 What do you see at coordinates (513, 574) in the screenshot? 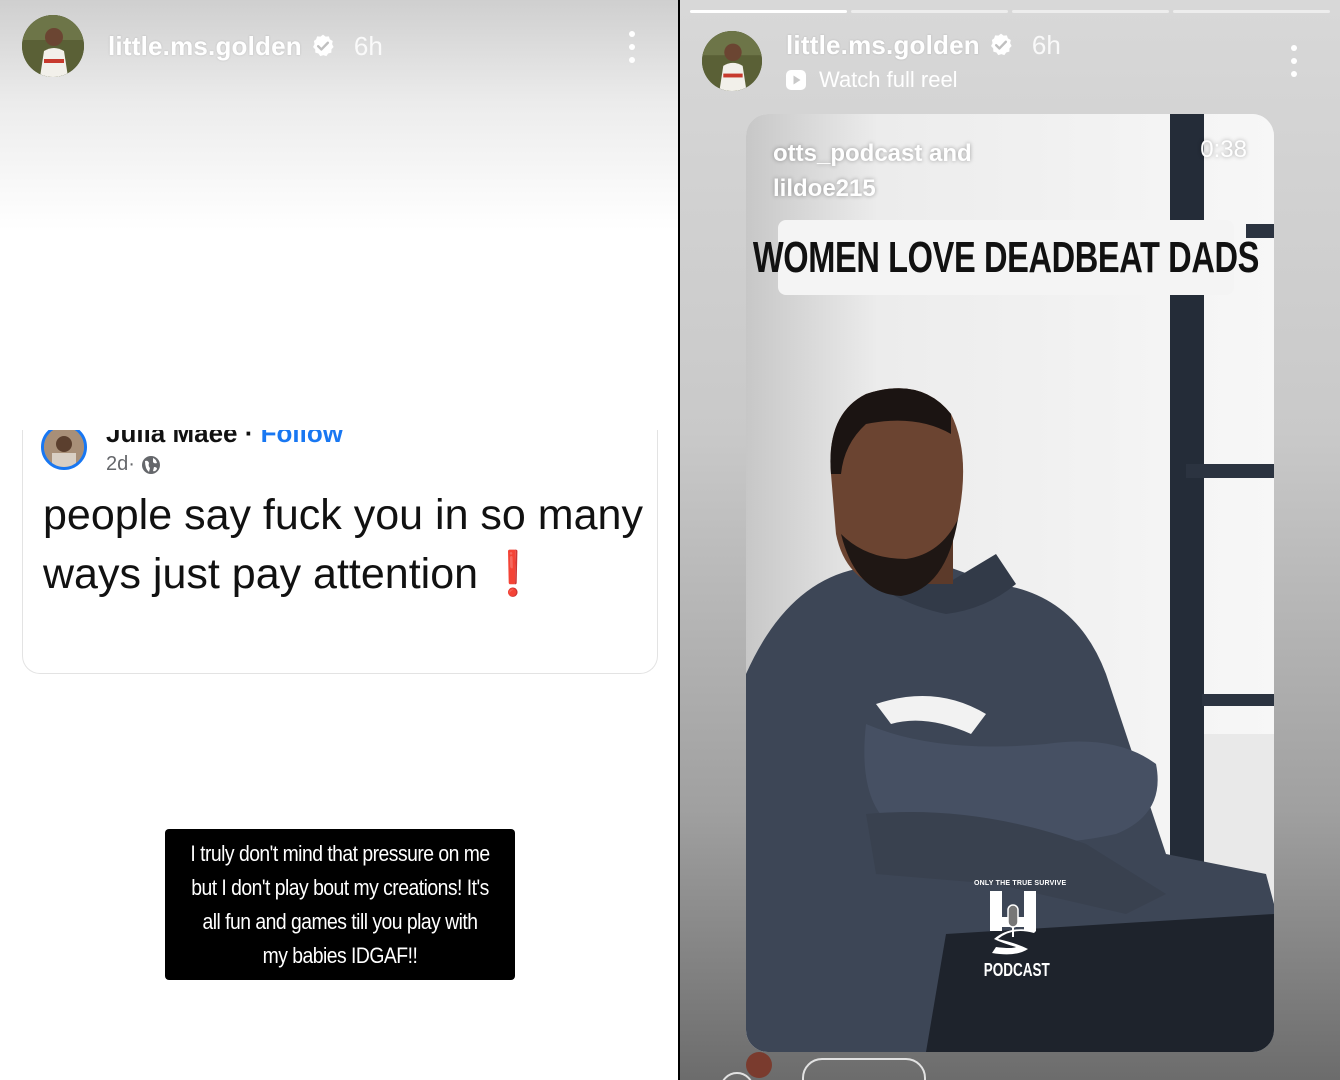
I see `exclamation-emoji: ❗` at bounding box center [513, 574].